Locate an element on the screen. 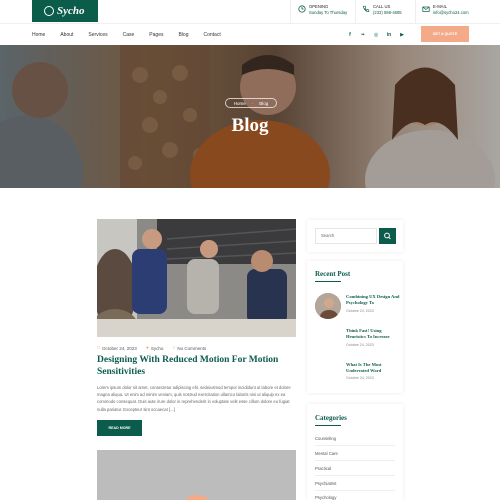 This screenshot has height=500, width=500. therapy-group-image is located at coordinates (196, 278).